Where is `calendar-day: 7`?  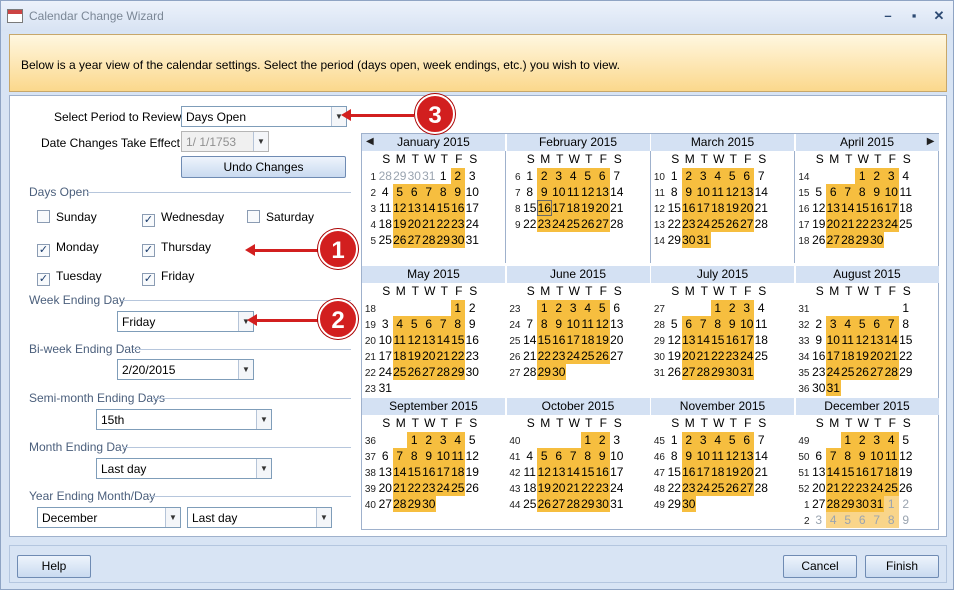
calendar-day: 7 is located at coordinates (761, 176).